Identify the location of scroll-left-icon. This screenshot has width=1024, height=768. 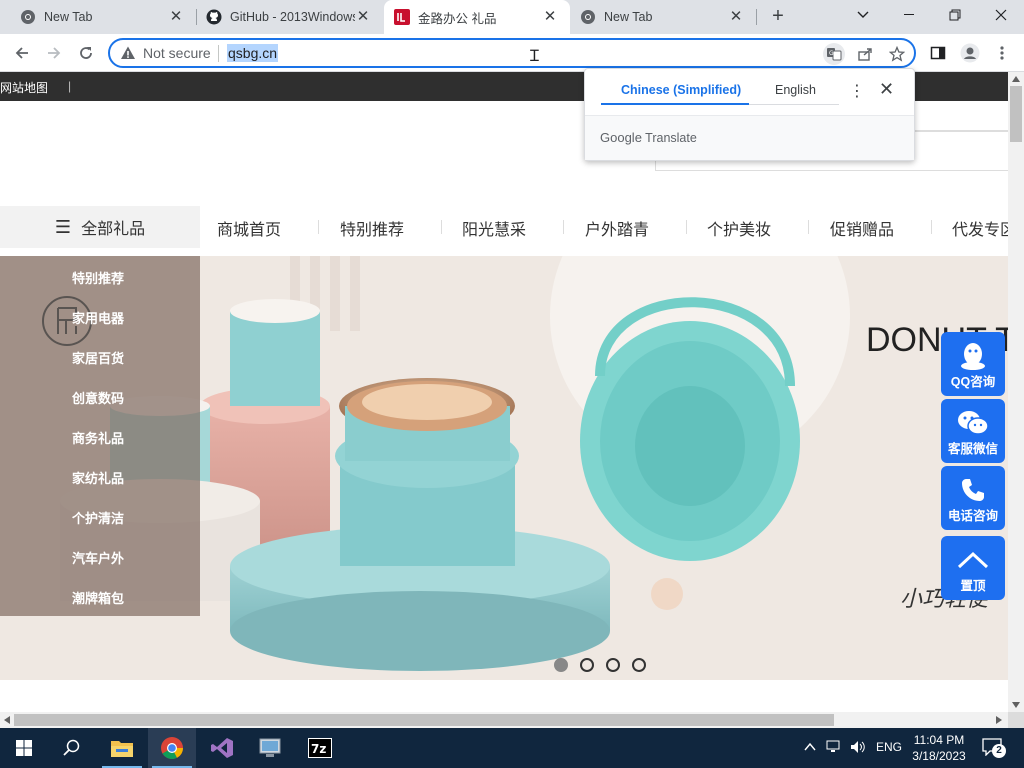
(7, 720).